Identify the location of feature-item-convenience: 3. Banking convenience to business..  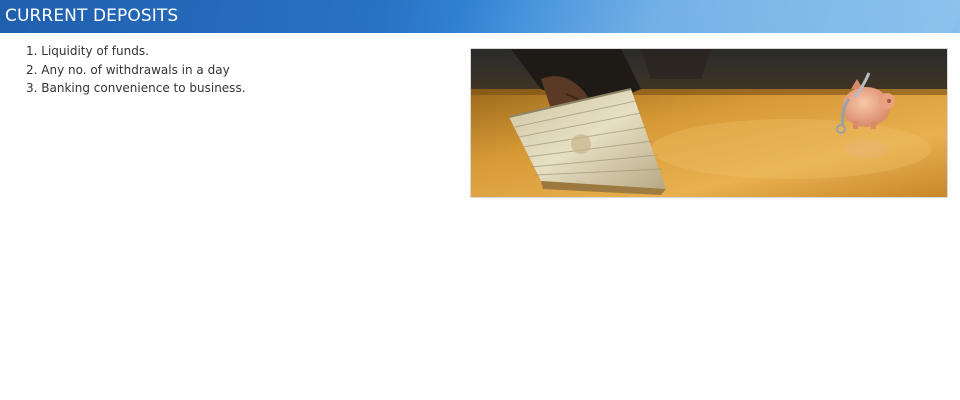
(136, 88).